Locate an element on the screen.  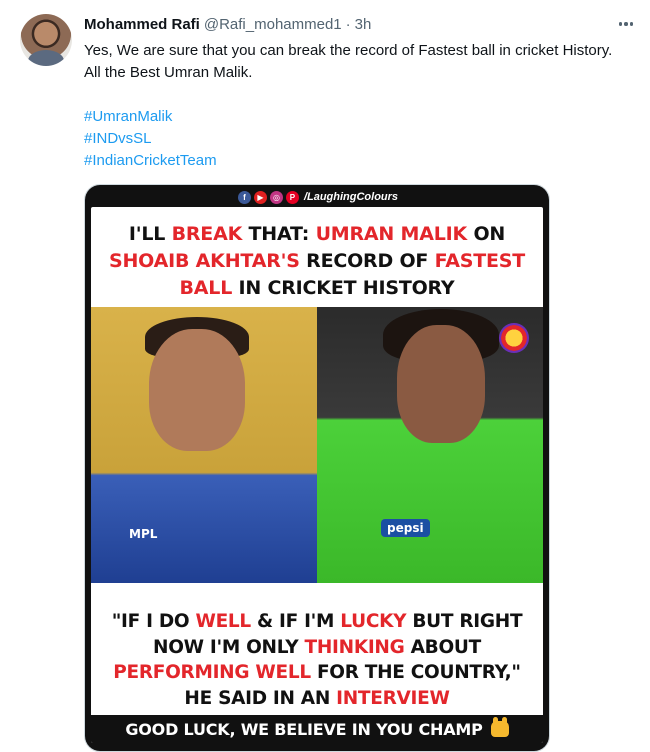
photo-shoaib-akhtar: pepsi is located at coordinates (430, 445).